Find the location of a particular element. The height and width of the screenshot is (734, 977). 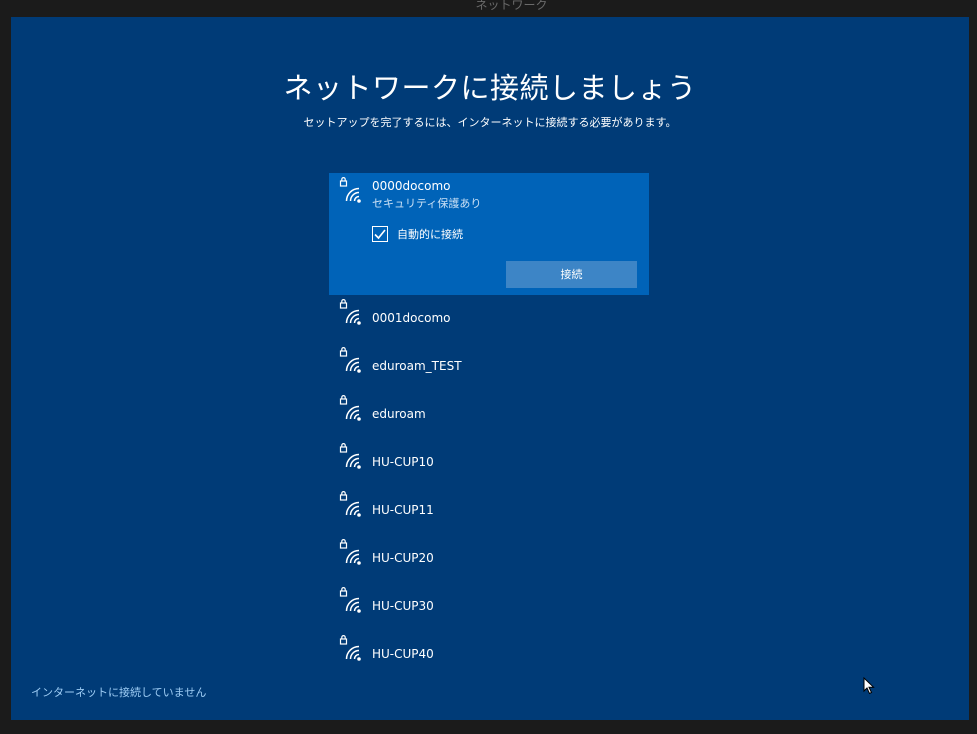

network-name: HU-CUP20 is located at coordinates (403, 558).